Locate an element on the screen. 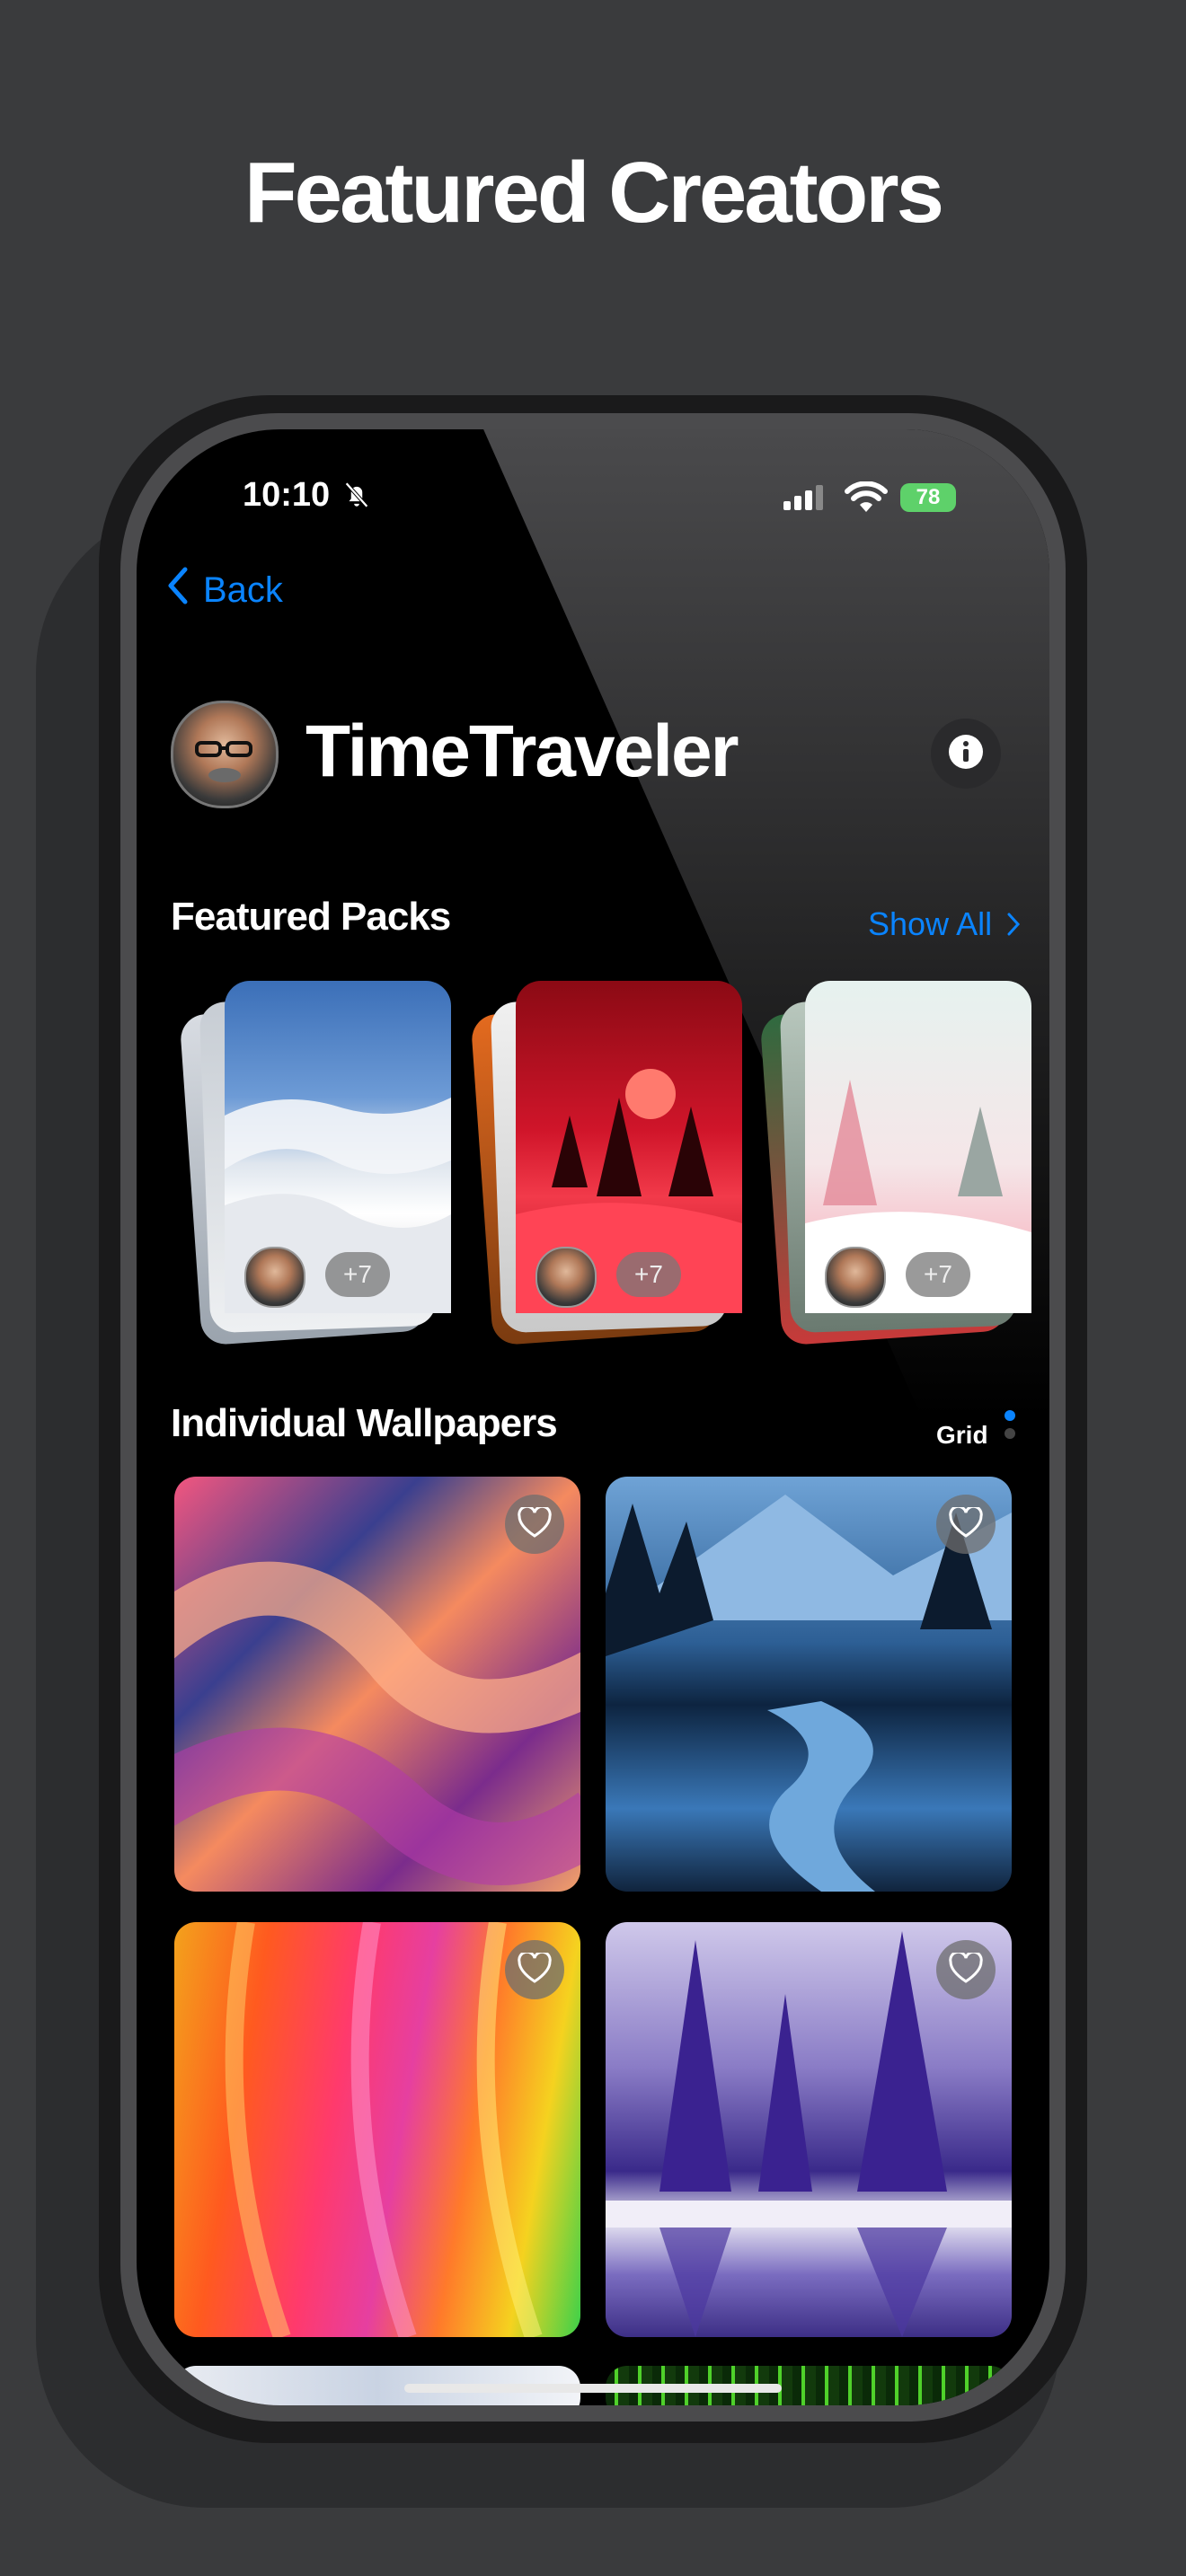  grid-view-toggle: Grid is located at coordinates (962, 1435).